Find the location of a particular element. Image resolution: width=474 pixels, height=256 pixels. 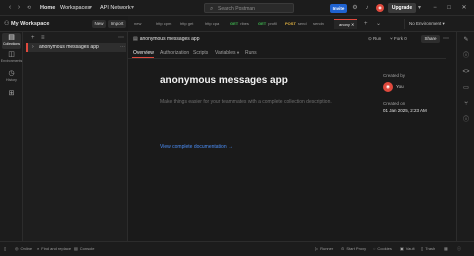

online-status: ◎ Online is located at coordinates (23, 249).